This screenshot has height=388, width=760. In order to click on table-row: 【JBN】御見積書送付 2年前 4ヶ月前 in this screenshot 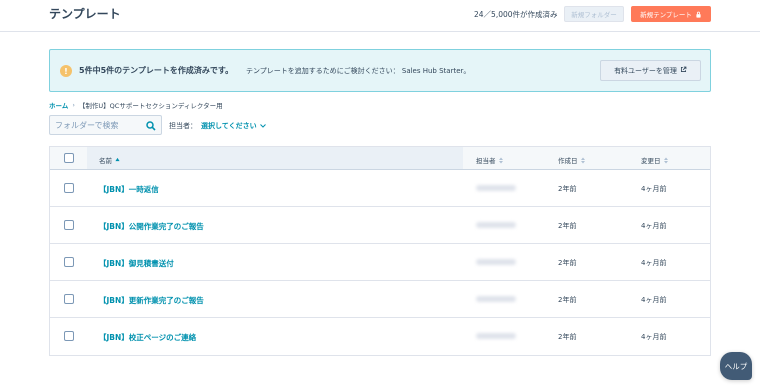, I will do `click(380, 262)`.